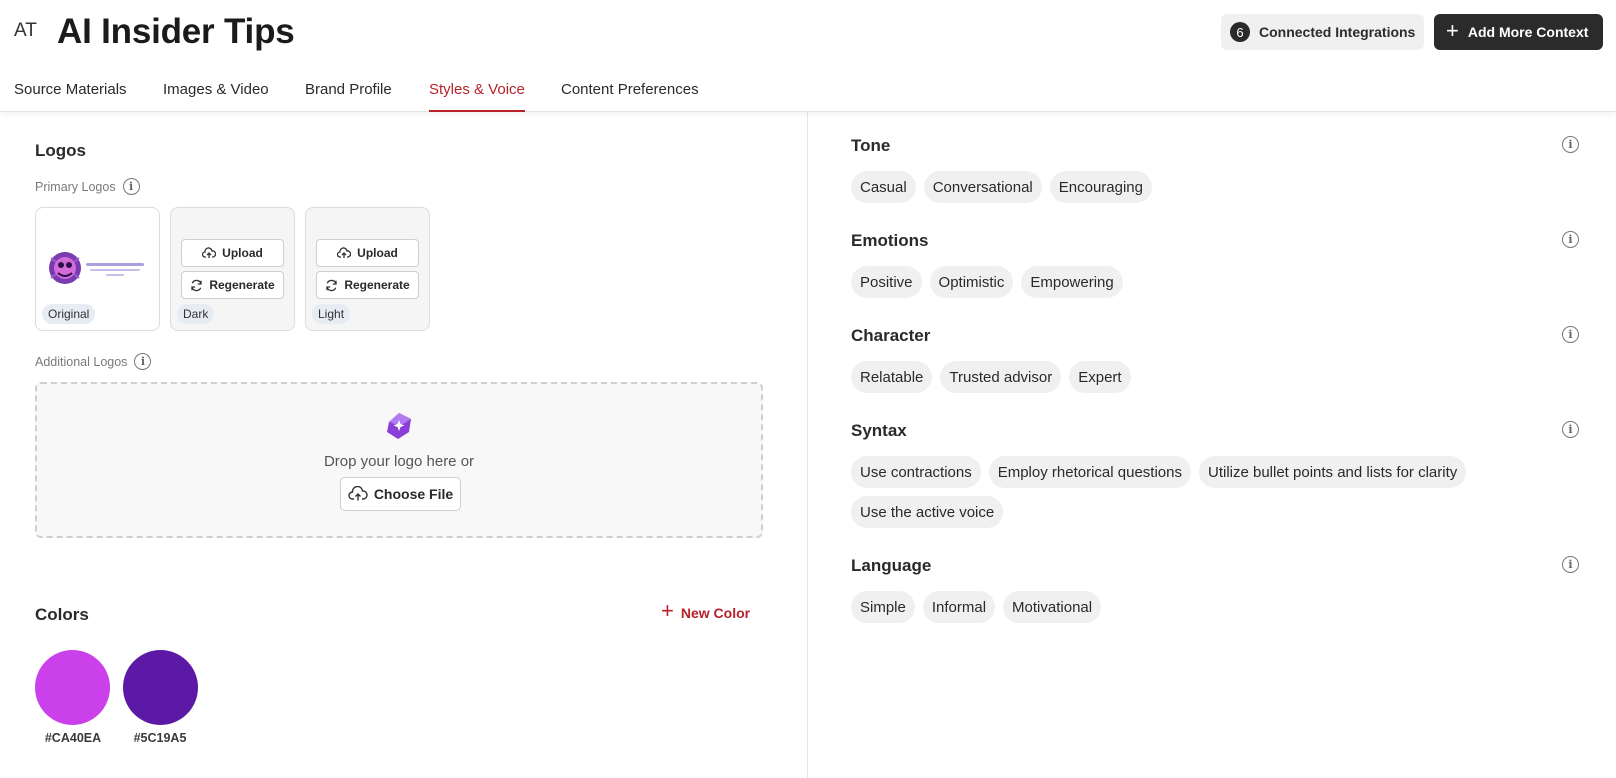 The width and height of the screenshot is (1616, 778). I want to click on language-group: Language i Simple Informal Motivational, so click(1215, 589).